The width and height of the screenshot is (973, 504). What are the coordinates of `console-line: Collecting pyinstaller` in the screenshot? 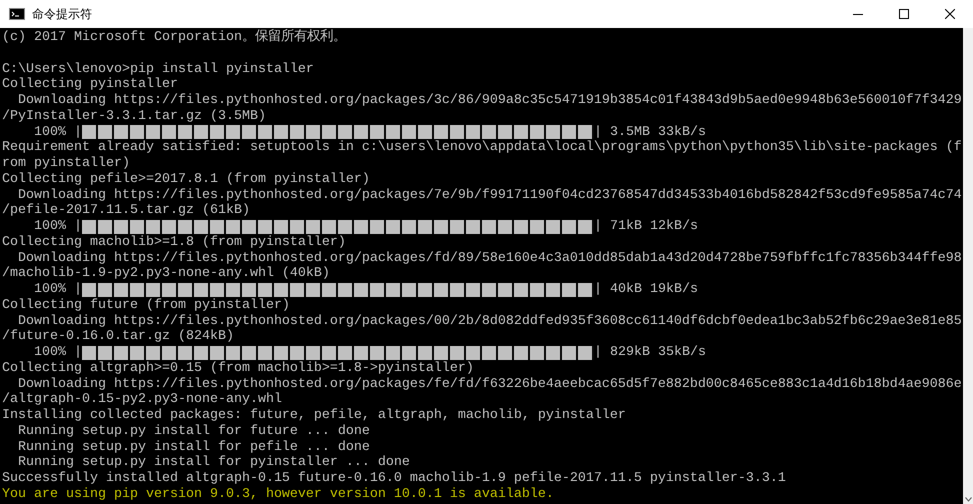 It's located at (90, 85).